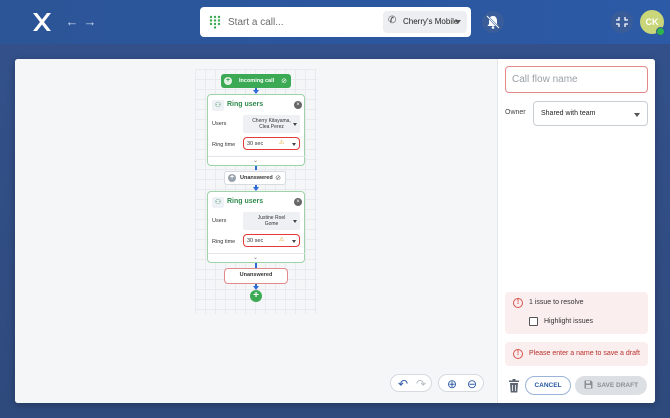 Image resolution: width=670 pixels, height=418 pixels. Describe the element at coordinates (271, 127) in the screenshot. I see `users-value-line2: Clea Perez` at that location.